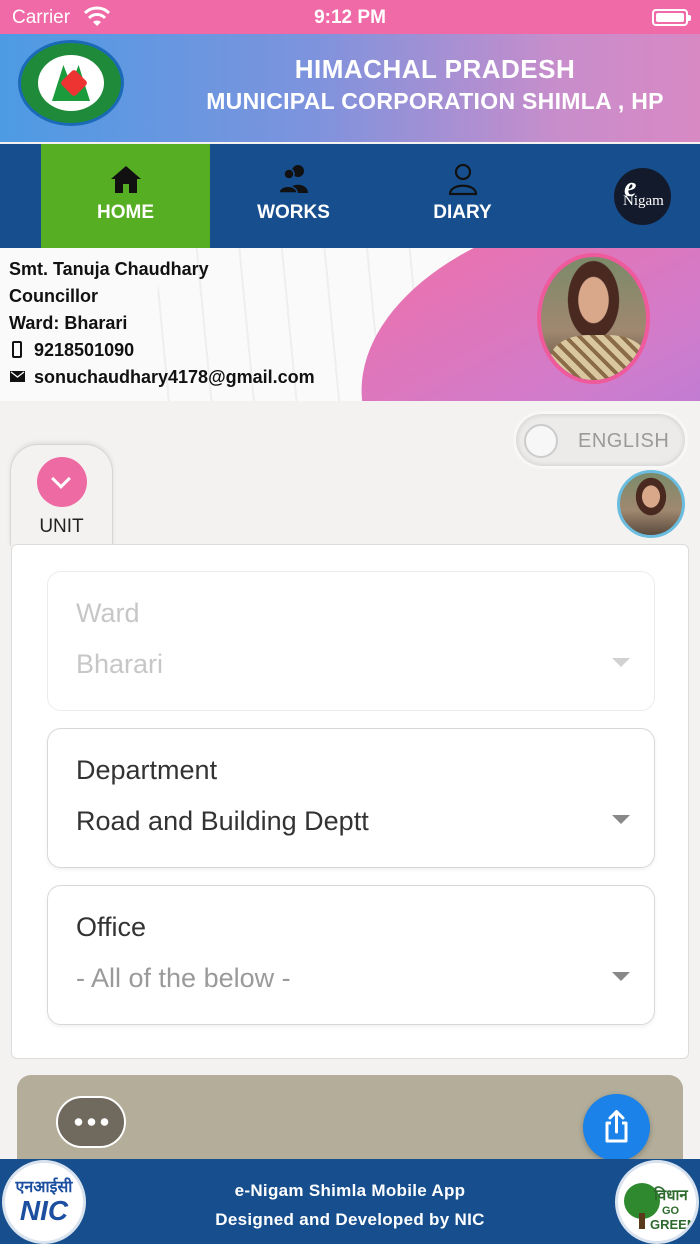 This screenshot has width=700, height=1244. Describe the element at coordinates (147, 770) in the screenshot. I see `department-label: Department` at that location.